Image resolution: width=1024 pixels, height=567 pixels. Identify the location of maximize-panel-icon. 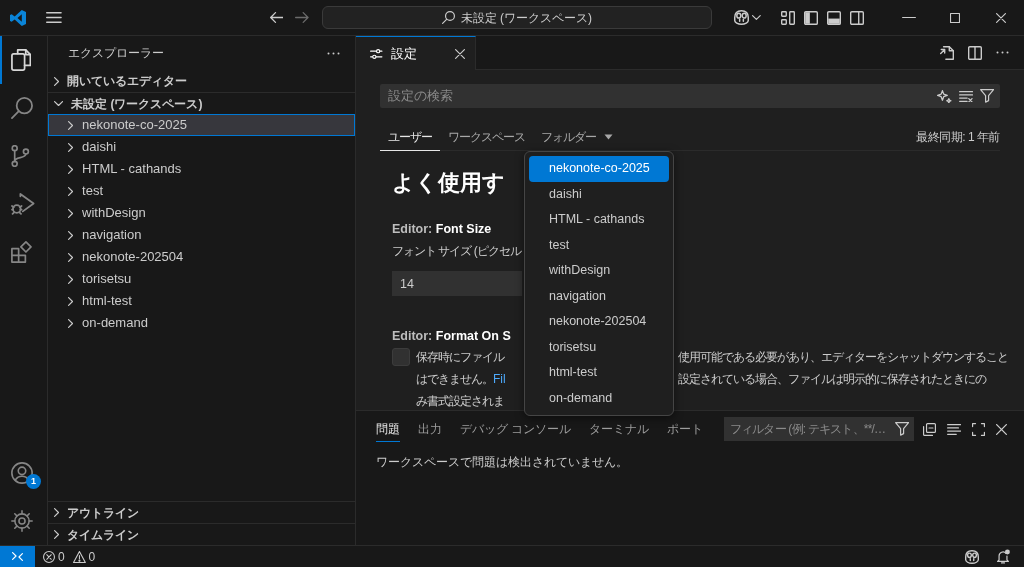
(978, 429).